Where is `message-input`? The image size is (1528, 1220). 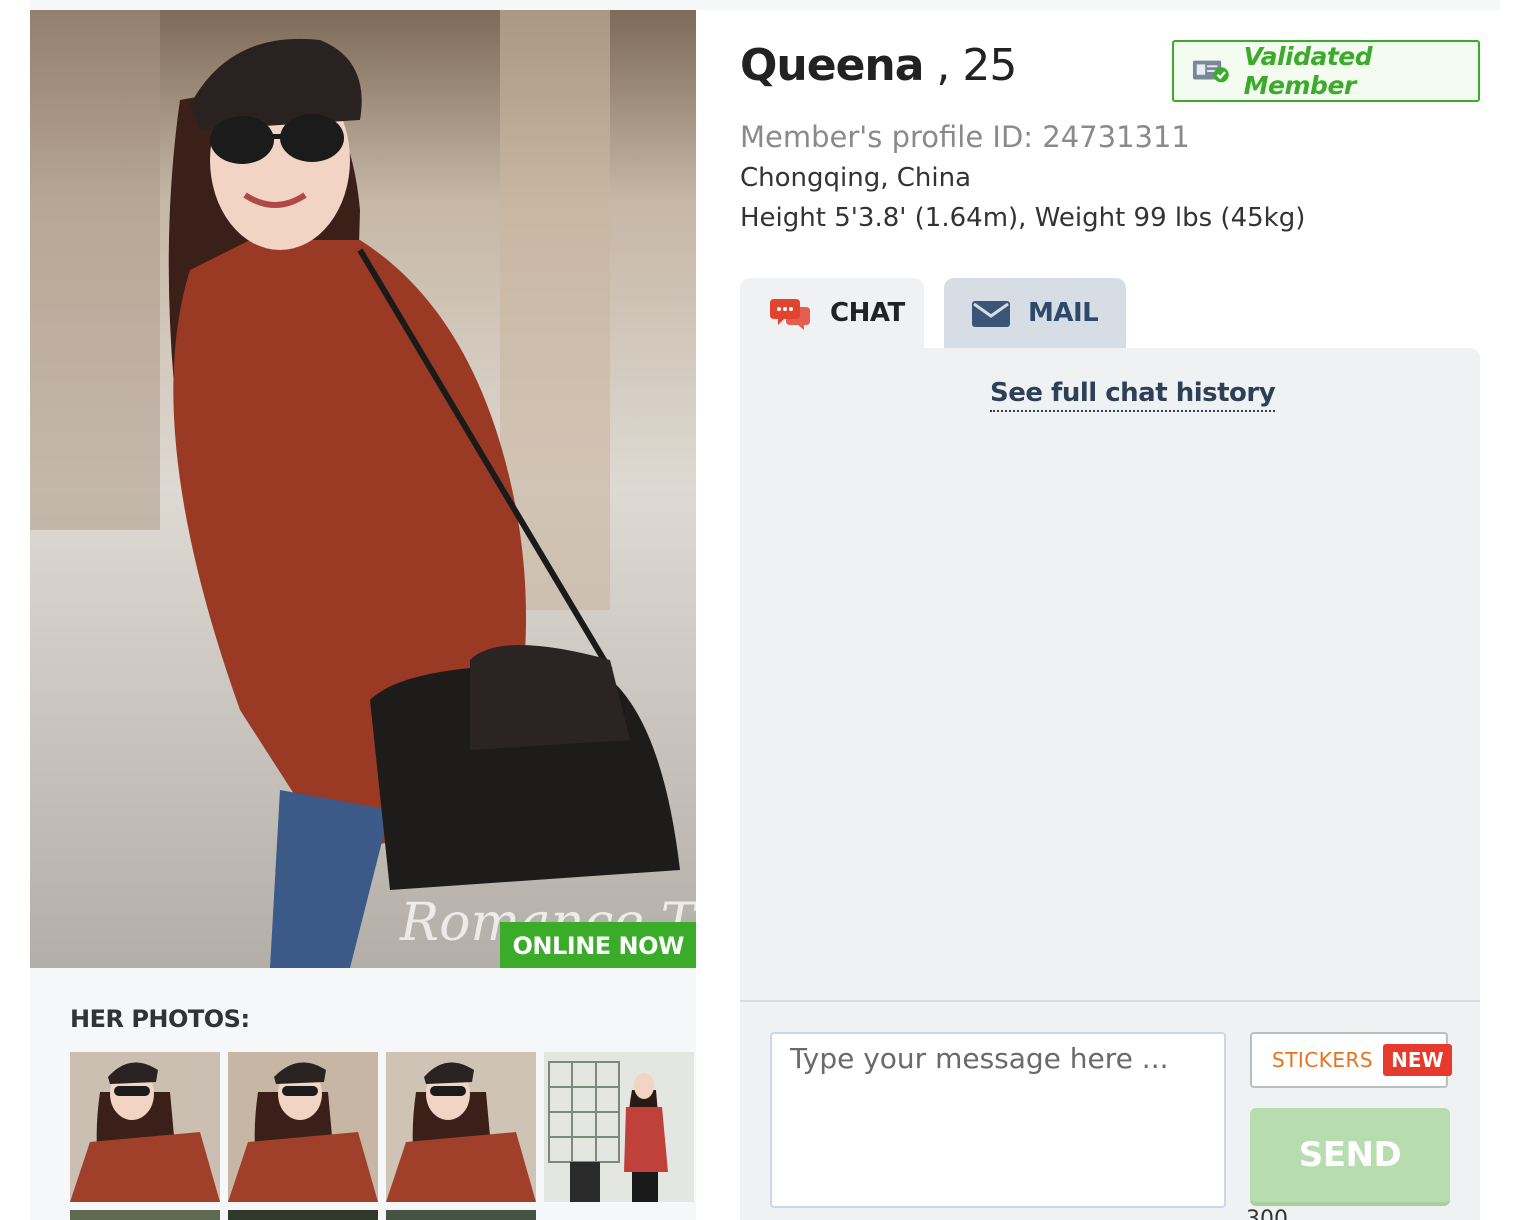 message-input is located at coordinates (998, 1120).